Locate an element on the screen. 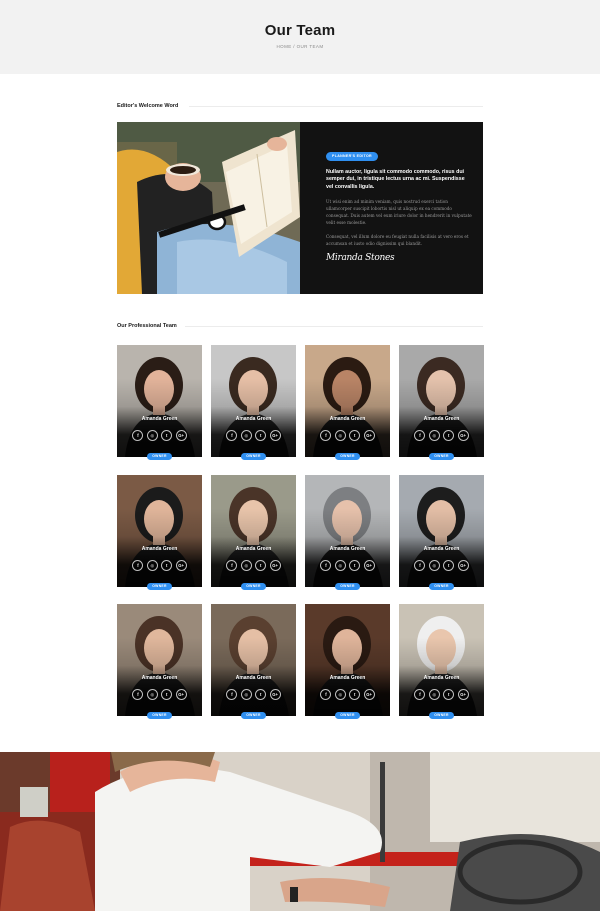 This screenshot has height=911, width=600. editor-tag-badge: PLANNER'S EDITOR is located at coordinates (352, 156).